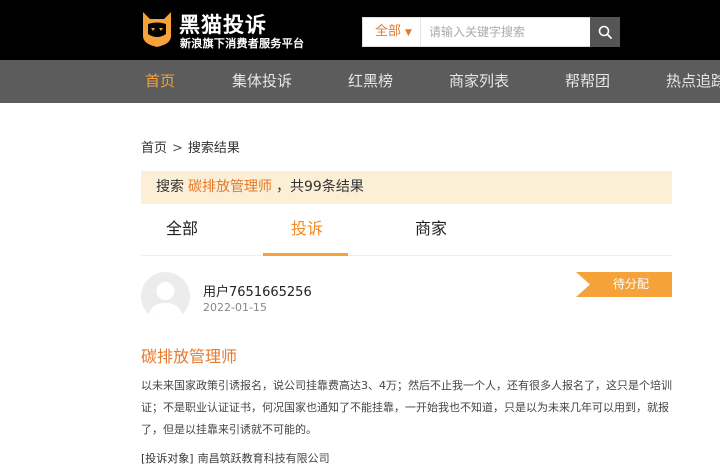  I want to click on tab-all: 全部, so click(182, 232).